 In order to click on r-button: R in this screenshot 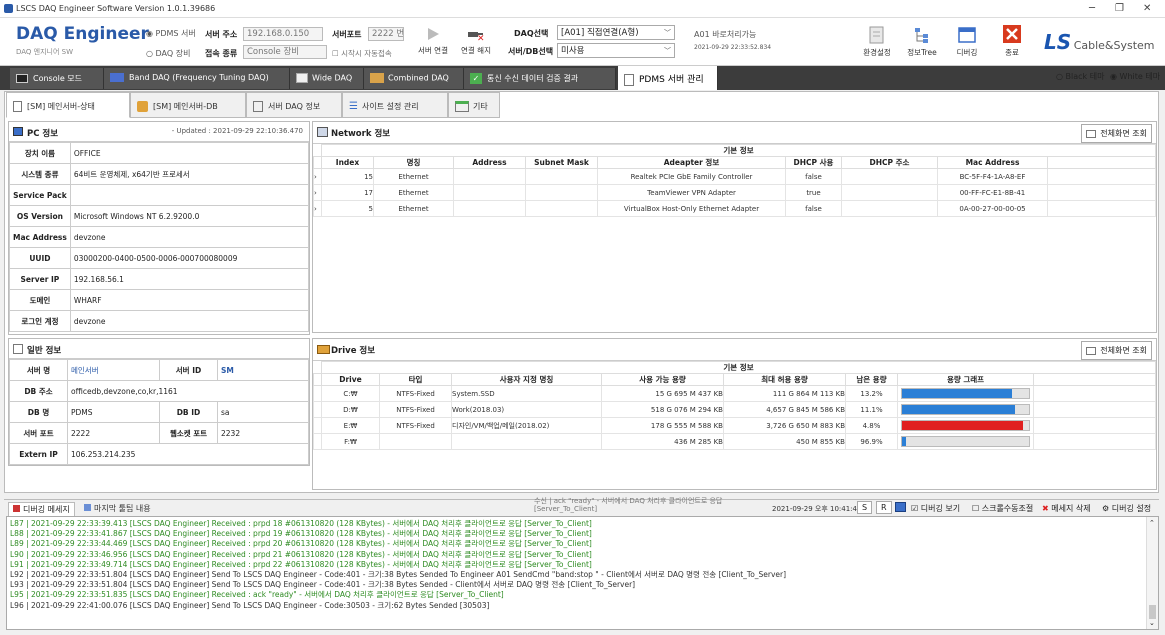, I will do `click(884, 507)`.